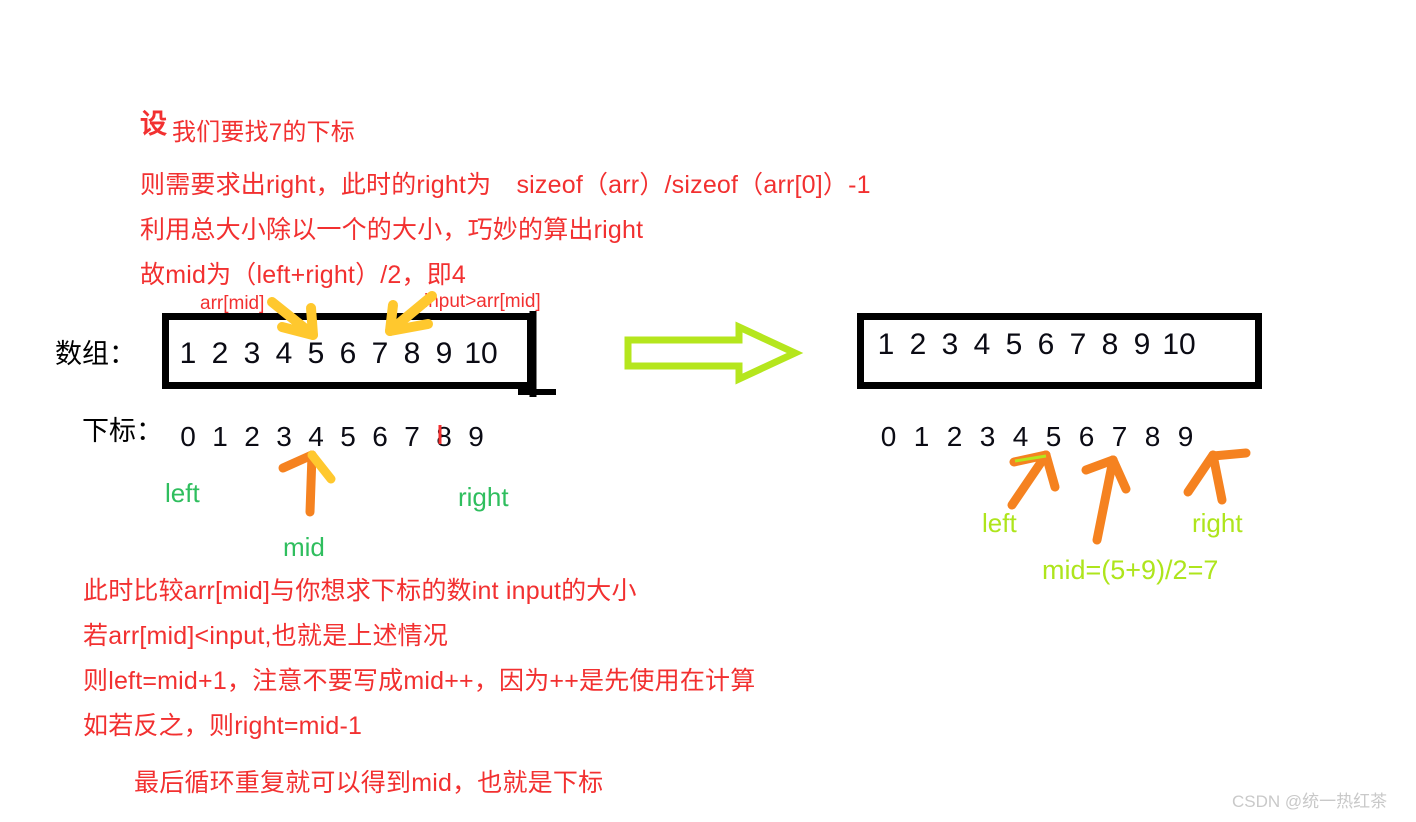 This screenshot has height=822, width=1416. What do you see at coordinates (232, 303) in the screenshot?
I see `annotation-arr-mid: arr[mid]` at bounding box center [232, 303].